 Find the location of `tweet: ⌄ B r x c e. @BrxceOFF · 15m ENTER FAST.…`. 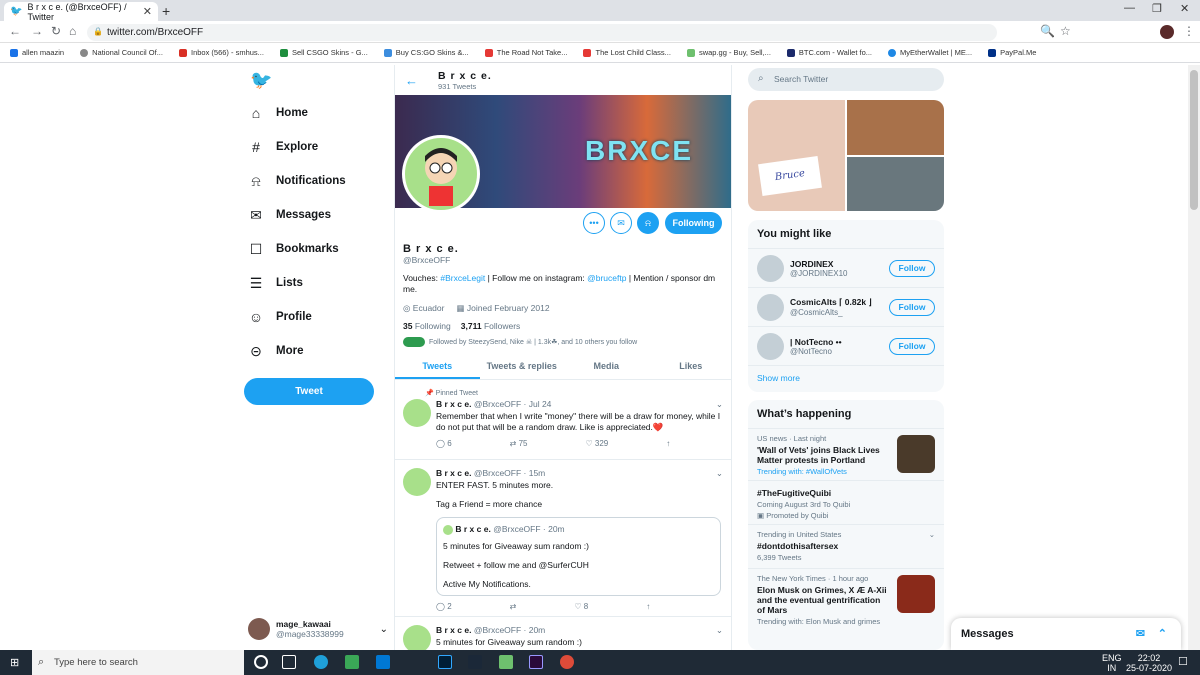

tweet: ⌄ B r x c e. @BrxceOFF · 15m ENTER FAST.… is located at coordinates (563, 539).